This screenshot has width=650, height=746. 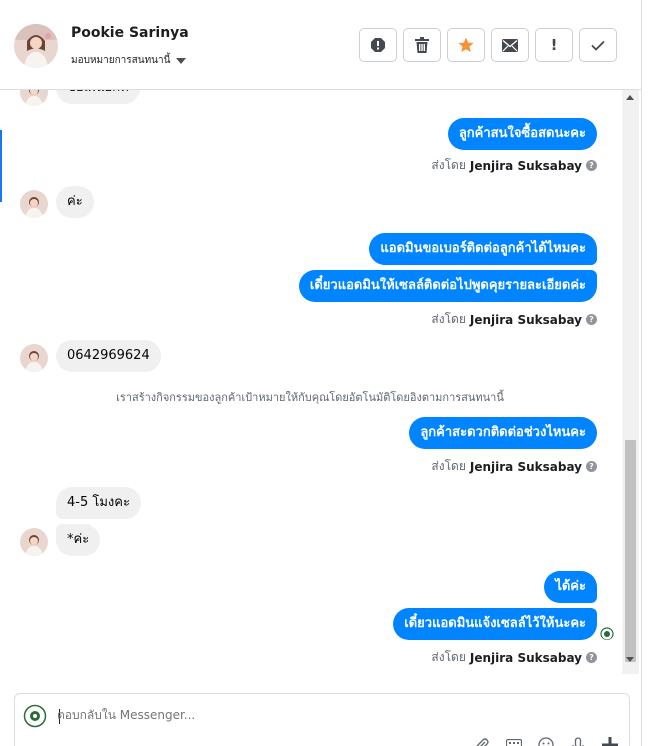 I want to click on scrollbar-thumb, so click(x=630, y=551).